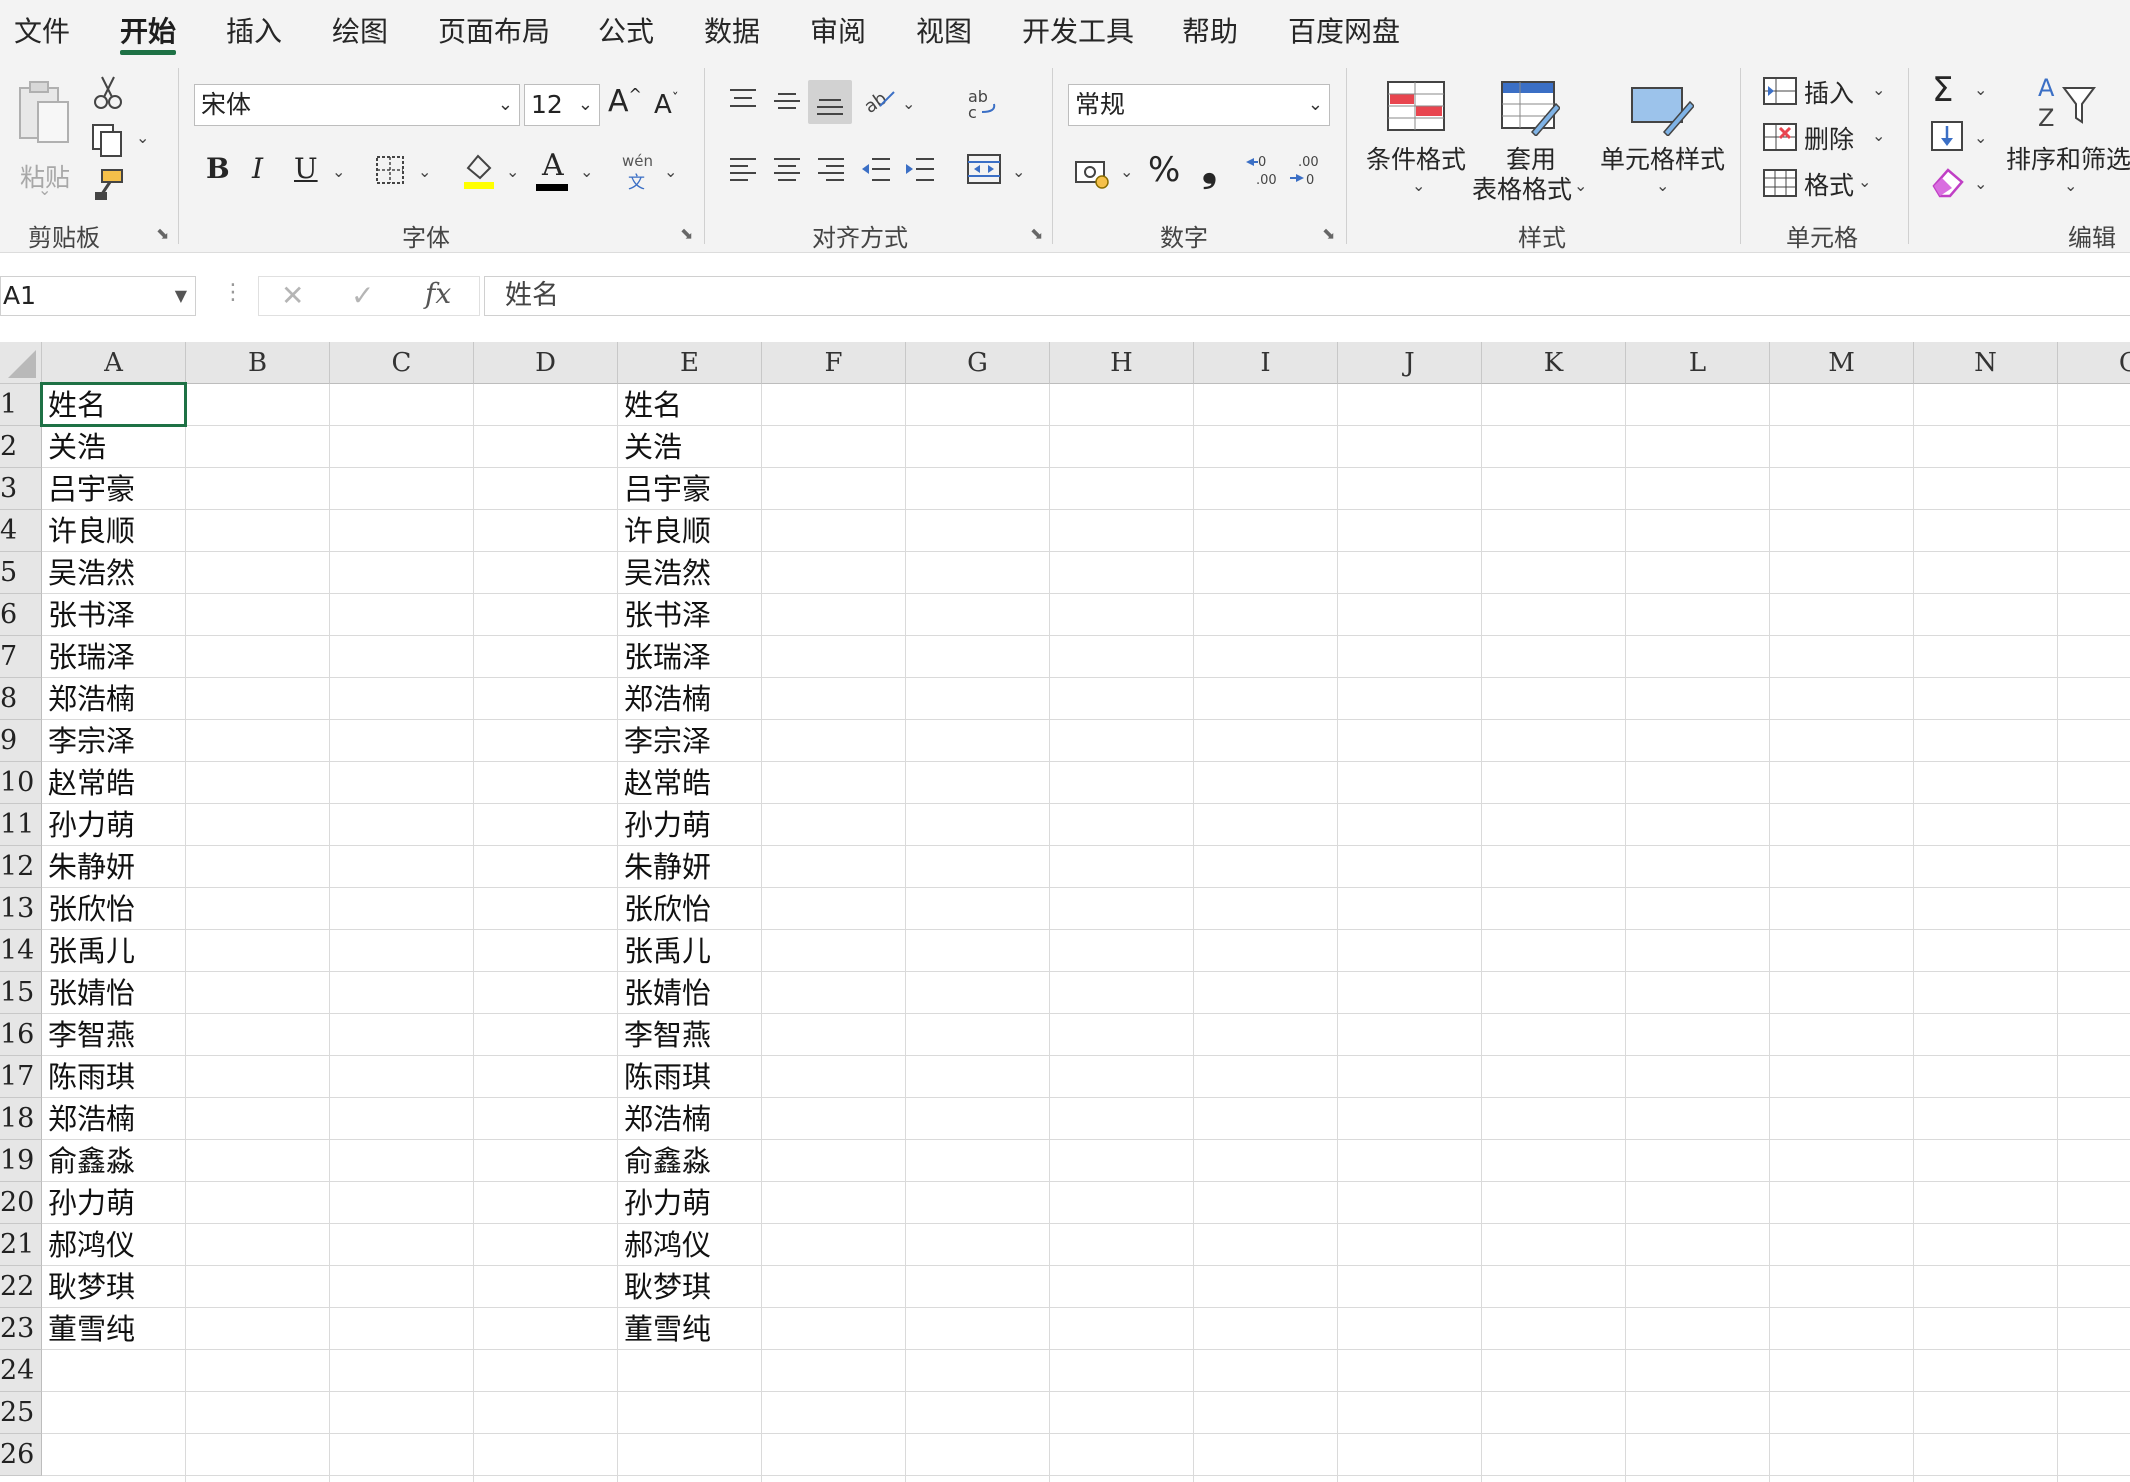 The image size is (2130, 1482). Describe the element at coordinates (690, 951) in the screenshot. I see `cell-e14: 张禹儿` at that location.